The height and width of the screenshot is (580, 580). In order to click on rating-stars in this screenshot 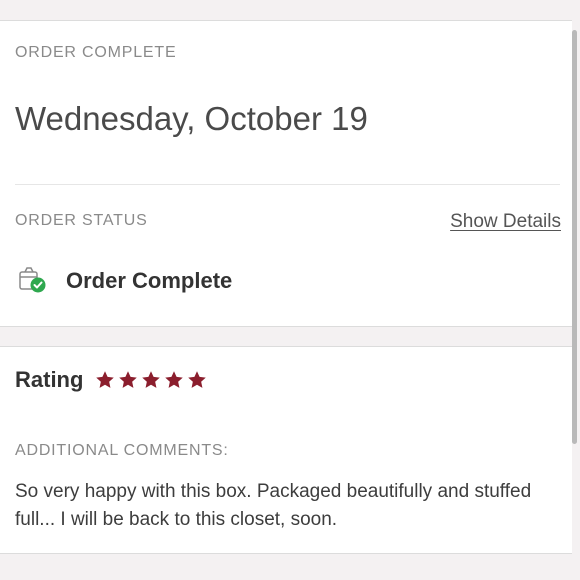, I will do `click(152, 380)`.